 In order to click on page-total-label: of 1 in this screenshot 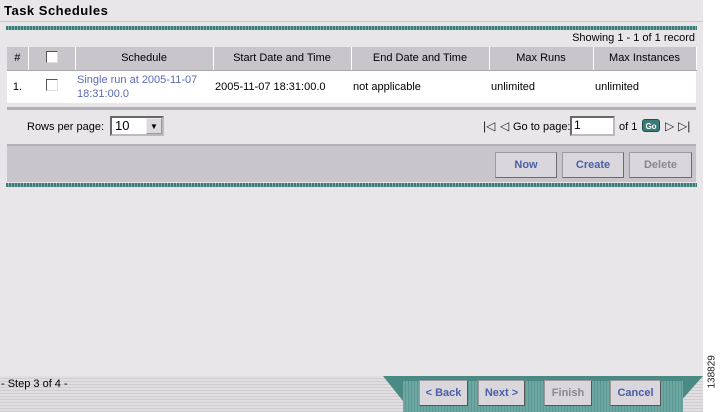, I will do `click(628, 127)`.